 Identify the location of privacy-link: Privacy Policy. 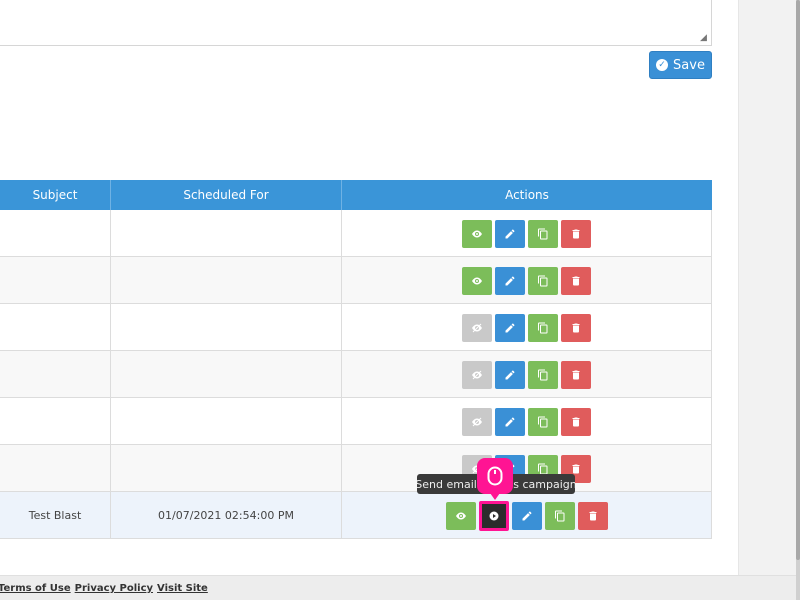
(114, 588).